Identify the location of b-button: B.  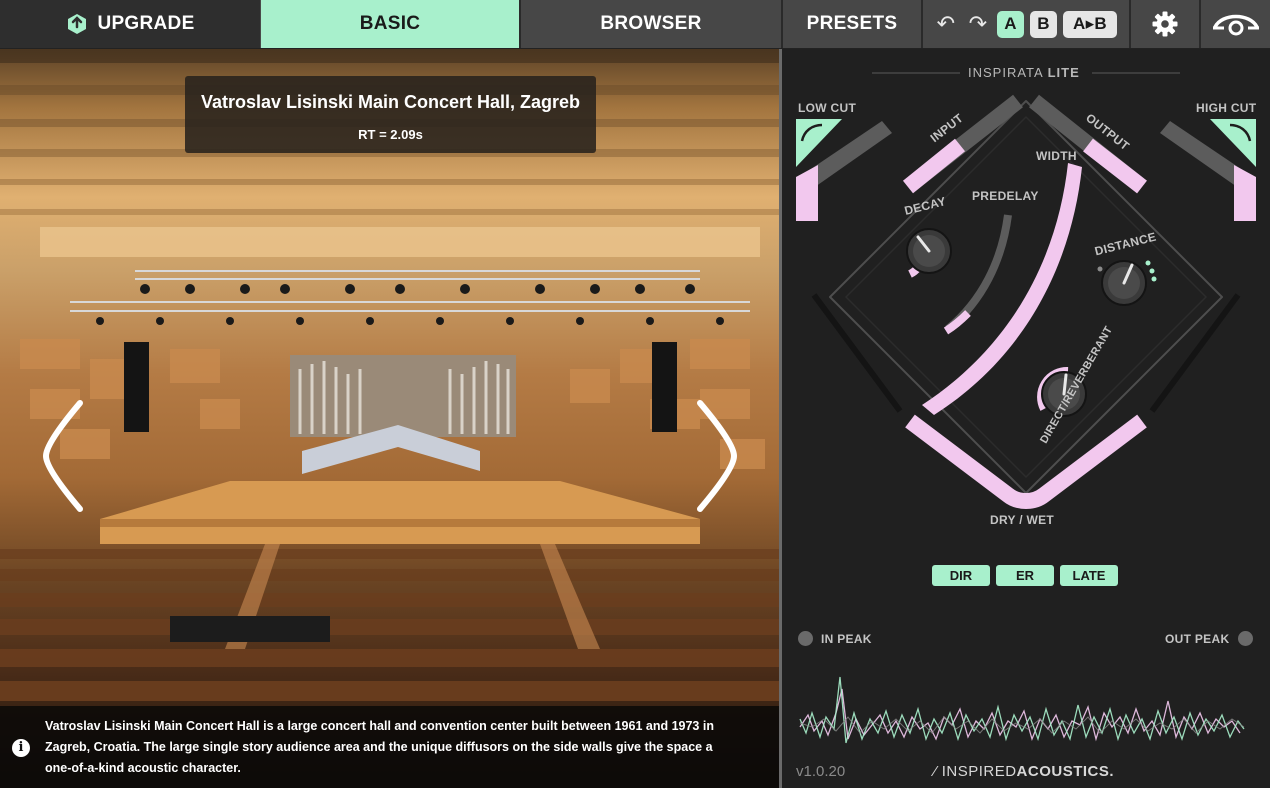
(1043, 24).